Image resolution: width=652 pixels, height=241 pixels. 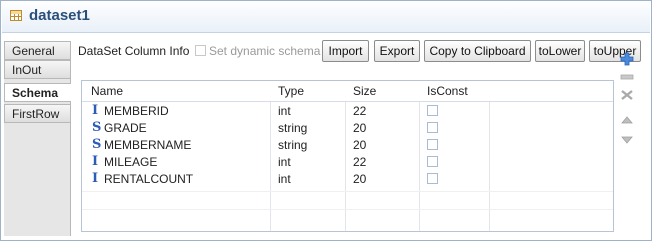 What do you see at coordinates (125, 128) in the screenshot?
I see `column-name: GRADE` at bounding box center [125, 128].